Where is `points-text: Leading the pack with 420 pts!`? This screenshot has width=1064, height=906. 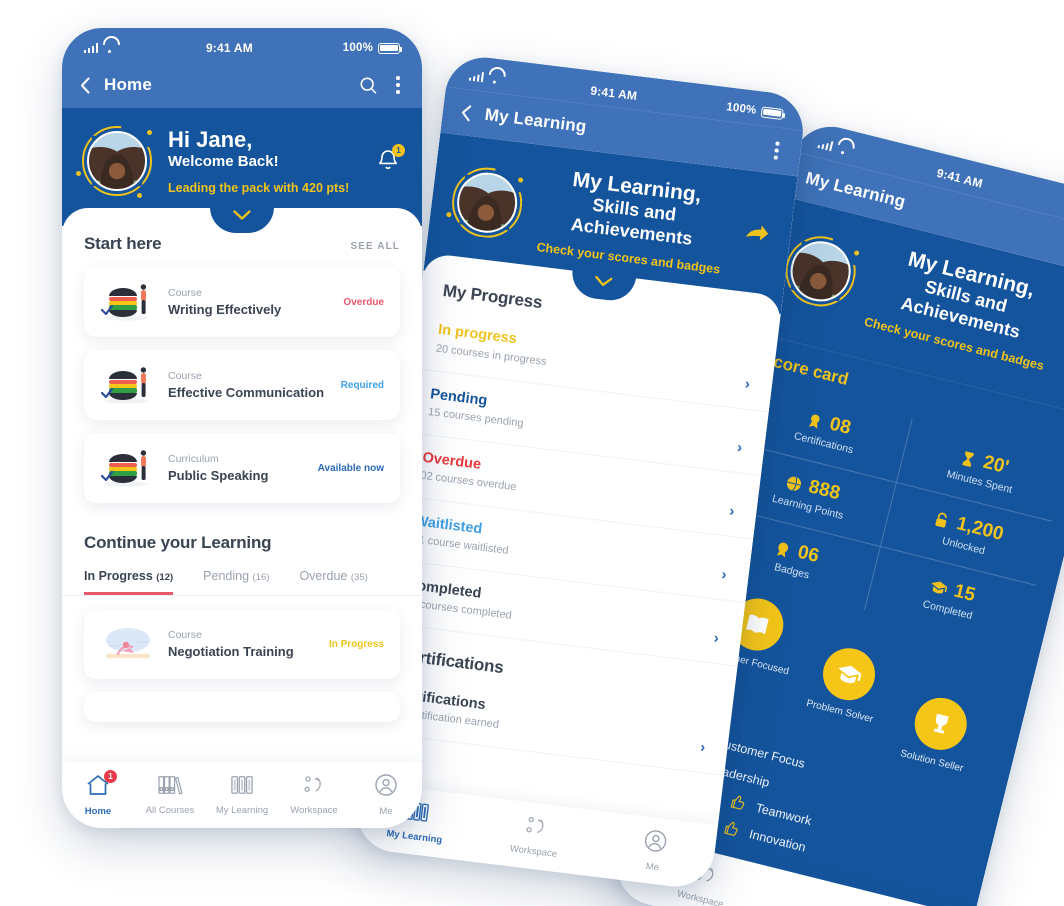
points-text: Leading the pack with 420 pts! is located at coordinates (259, 188).